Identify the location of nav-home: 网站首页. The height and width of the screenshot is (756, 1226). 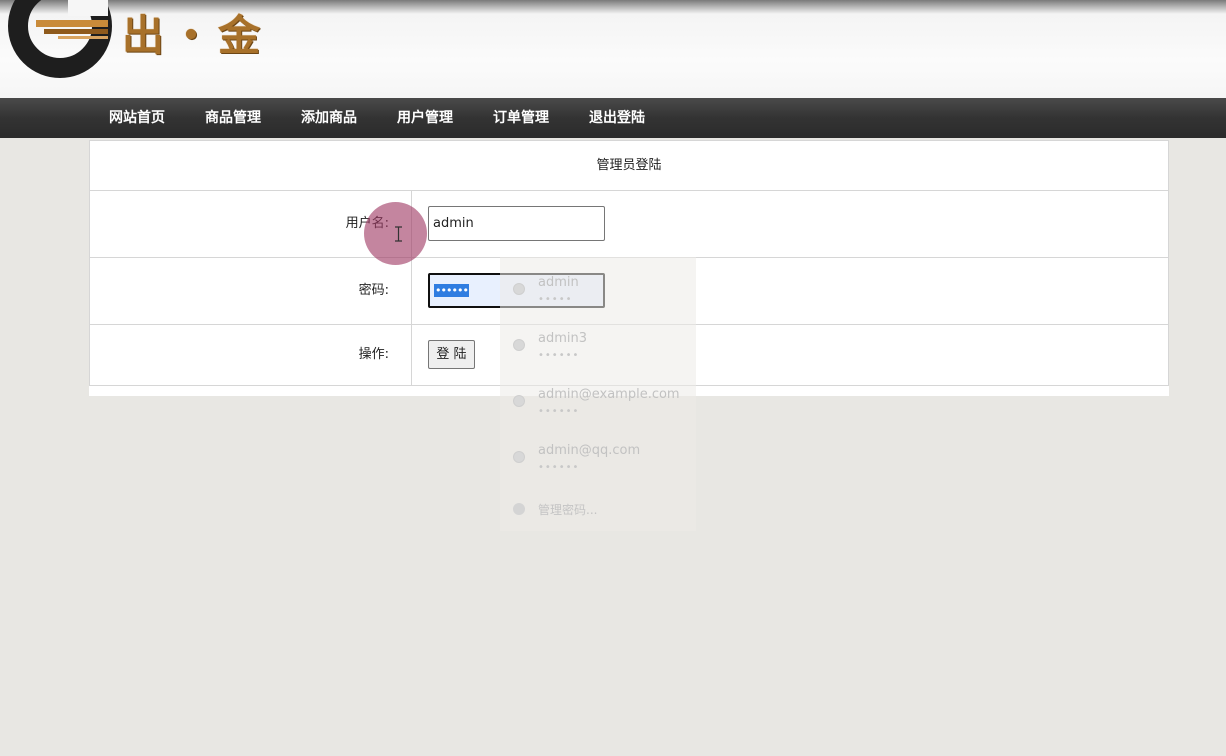
(137, 118).